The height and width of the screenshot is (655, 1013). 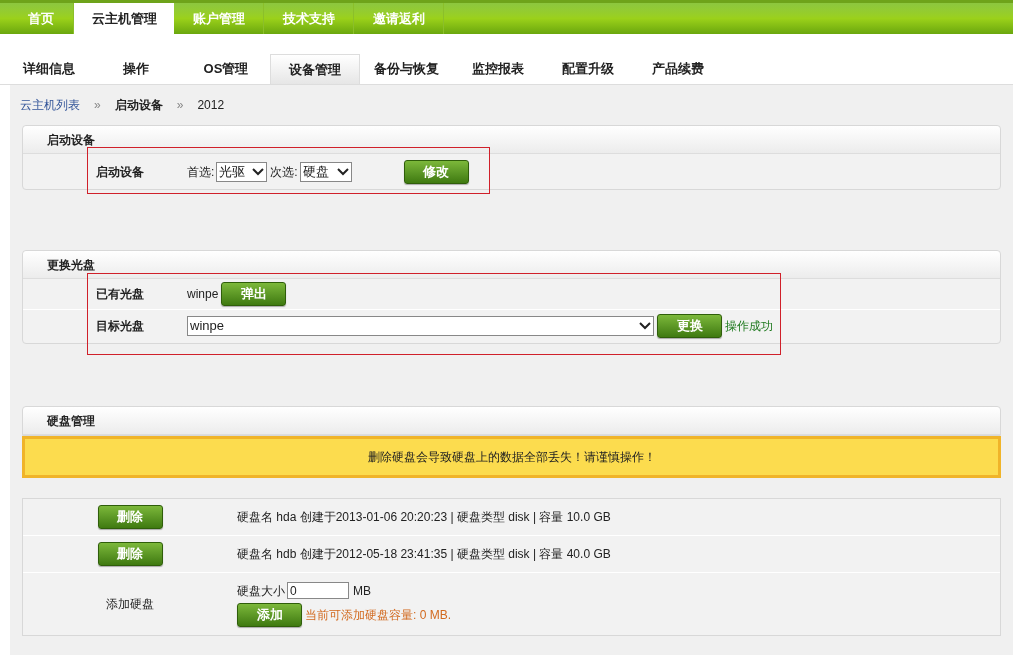 I want to click on panel-header: 更换光盘, so click(x=511, y=265).